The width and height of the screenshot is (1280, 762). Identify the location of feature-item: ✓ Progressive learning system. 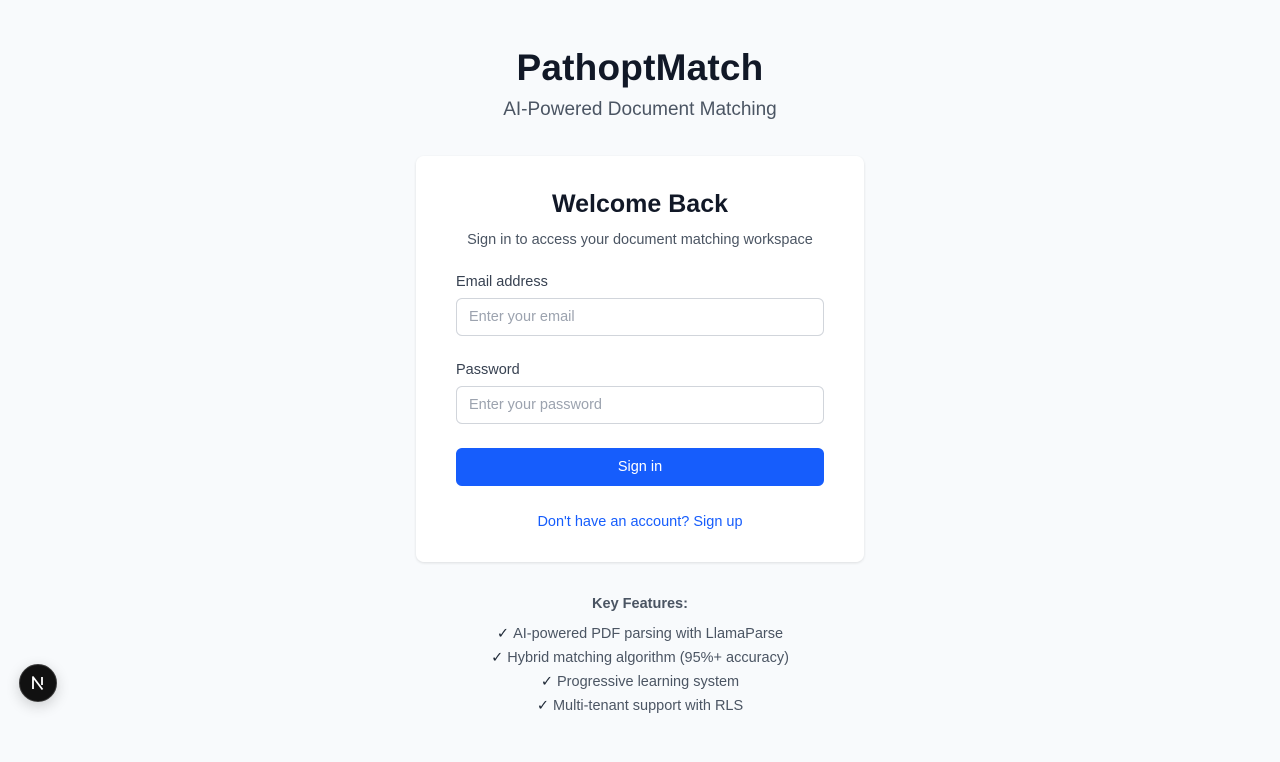
(640, 682).